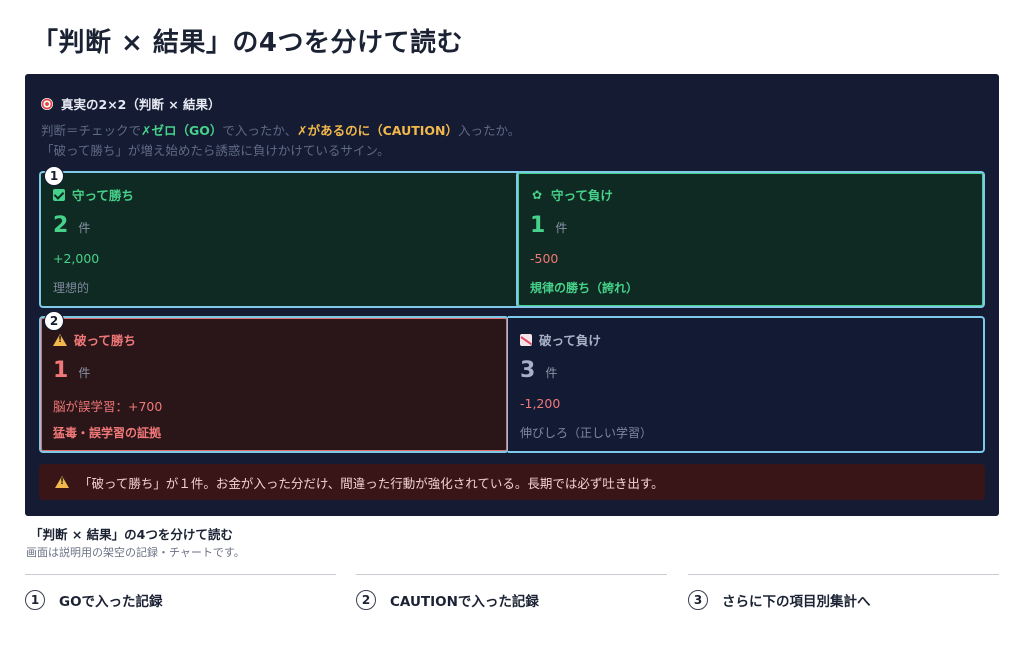 The width and height of the screenshot is (1024, 648). Describe the element at coordinates (750, 239) in the screenshot. I see `cell-keep-lose: ✿ 守って負け 1 件 -500 規律の勝ち（誇れ）` at that location.